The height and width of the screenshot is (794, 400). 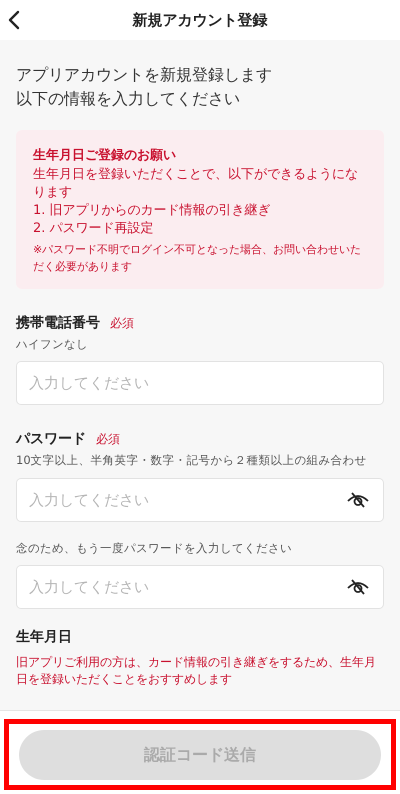 What do you see at coordinates (44, 637) in the screenshot?
I see `field-label: 生年月日` at bounding box center [44, 637].